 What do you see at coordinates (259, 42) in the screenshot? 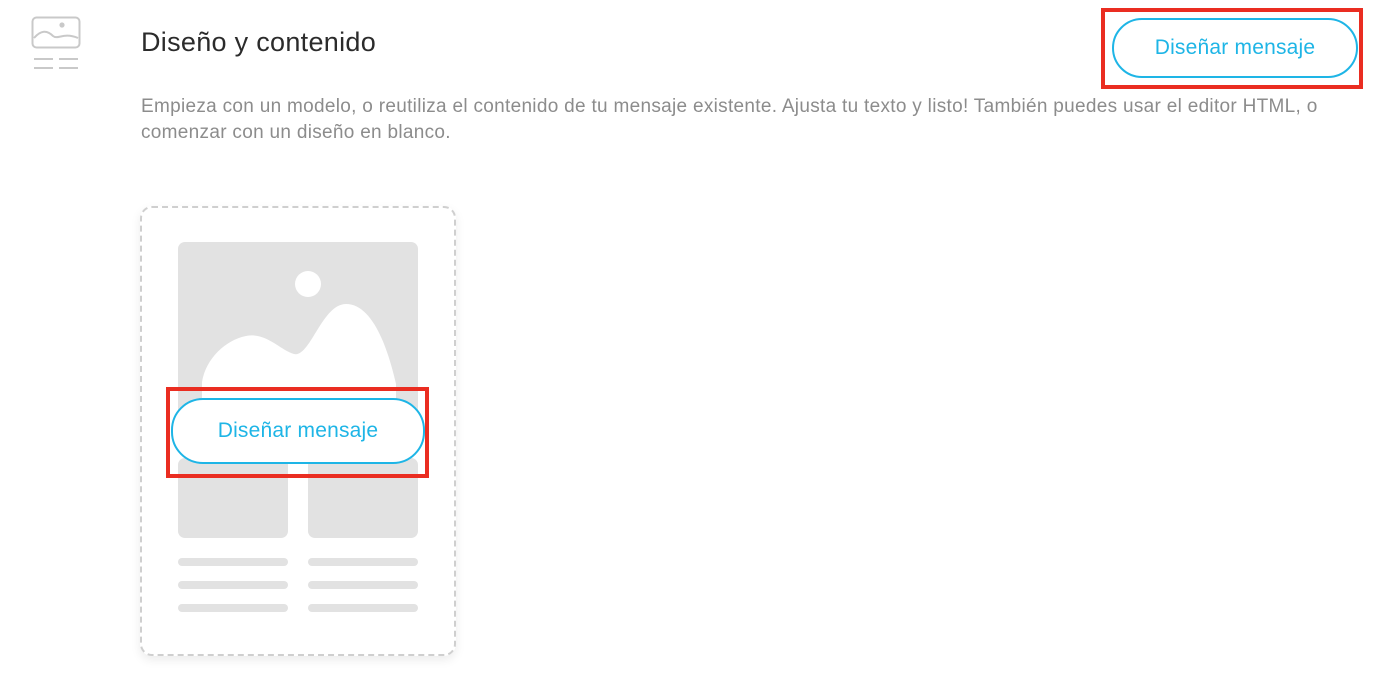
I see `section-title: Diseño y contenido` at bounding box center [259, 42].